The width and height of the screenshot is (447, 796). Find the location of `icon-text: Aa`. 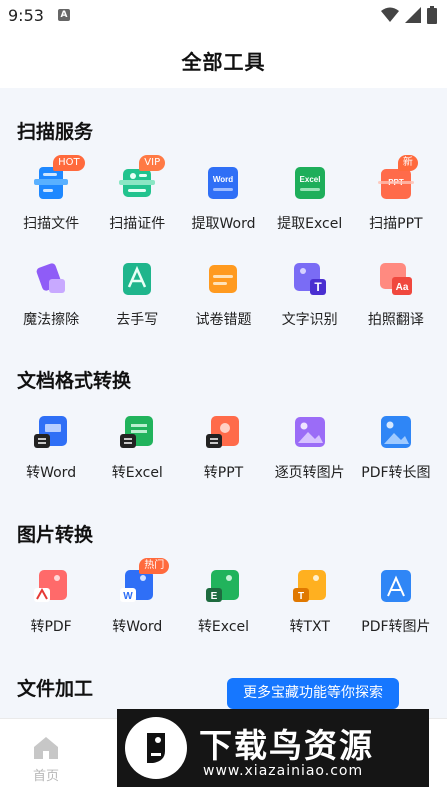

icon-text: Aa is located at coordinates (401, 287).